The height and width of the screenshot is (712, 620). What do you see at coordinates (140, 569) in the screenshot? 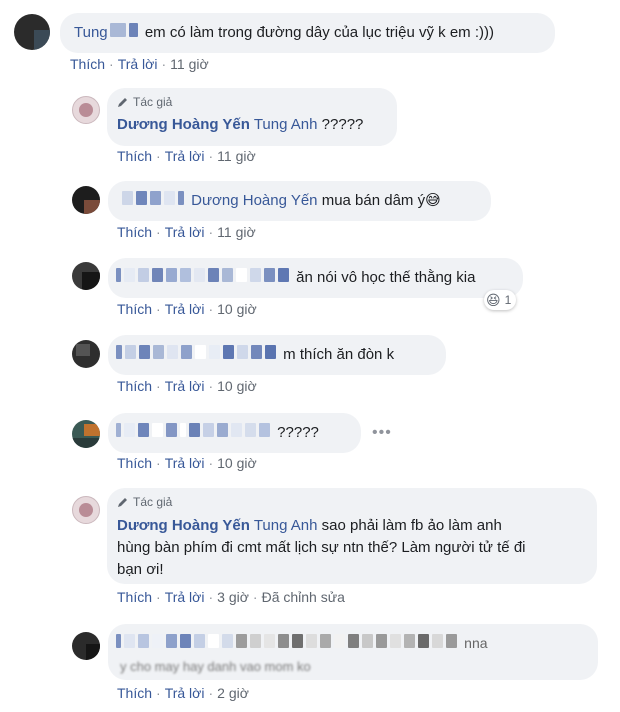
I see `comment-text: bạn ơi!` at bounding box center [140, 569].